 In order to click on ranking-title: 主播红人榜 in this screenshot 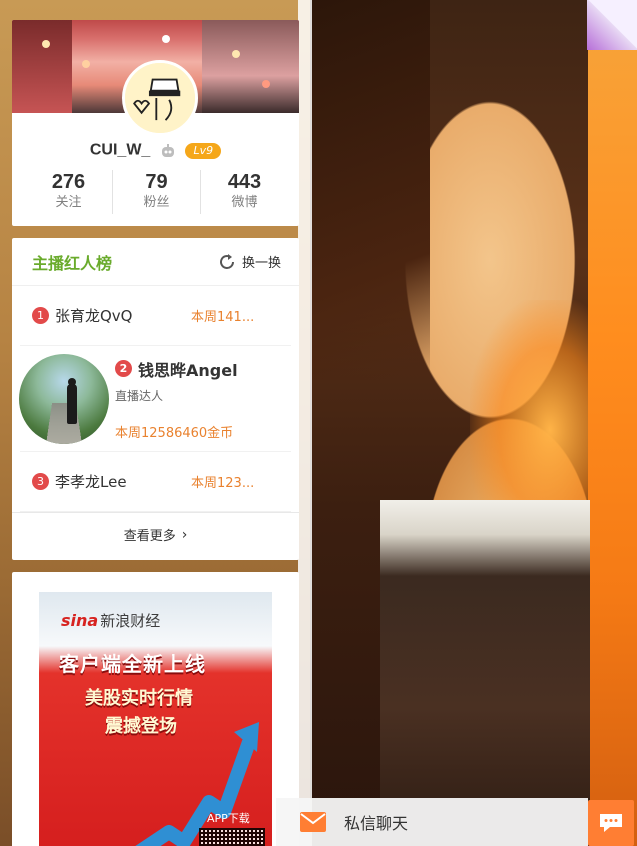, I will do `click(72, 263)`.